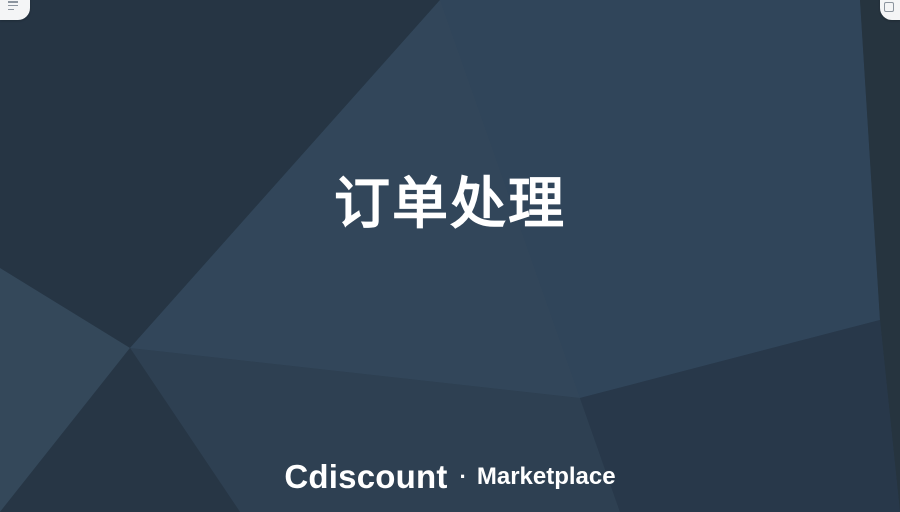 The width and height of the screenshot is (900, 512). Describe the element at coordinates (450, 204) in the screenshot. I see `slide-title: 订单处理` at that location.